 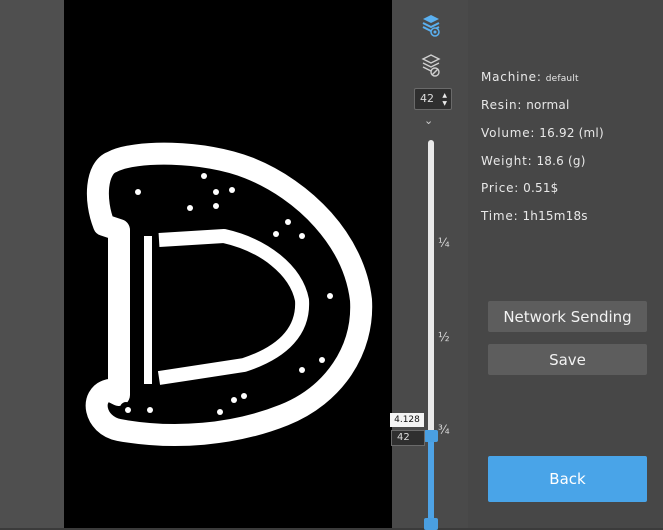 I want to click on price-value: 0.51$, so click(x=541, y=188).